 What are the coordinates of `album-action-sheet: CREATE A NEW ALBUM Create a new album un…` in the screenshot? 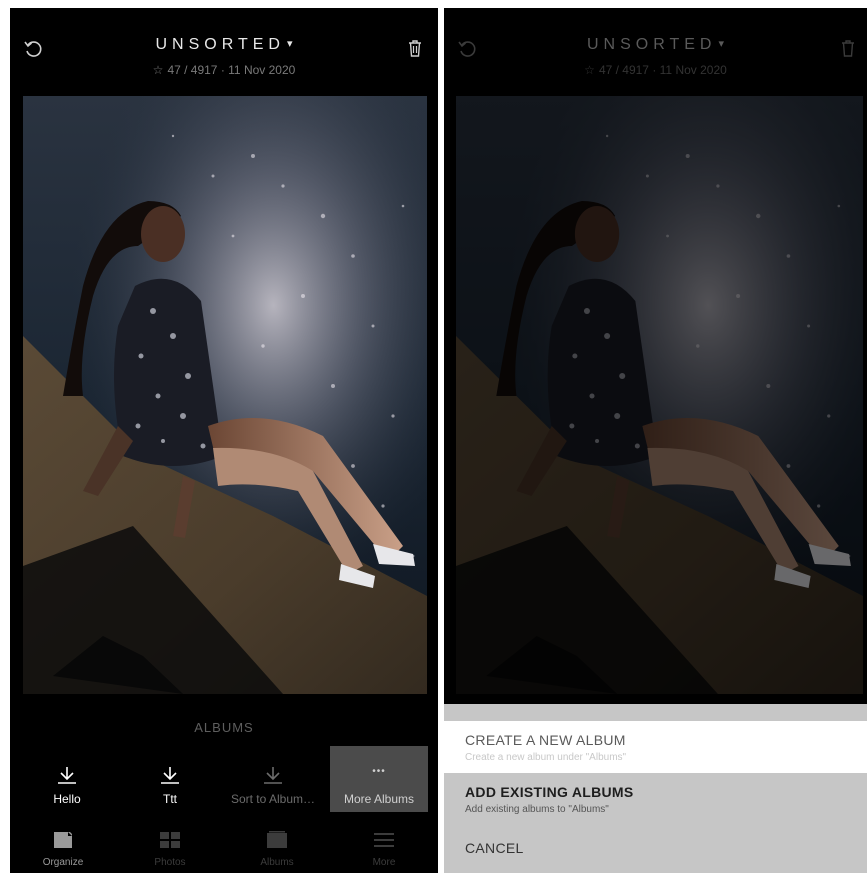 It's located at (655, 788).